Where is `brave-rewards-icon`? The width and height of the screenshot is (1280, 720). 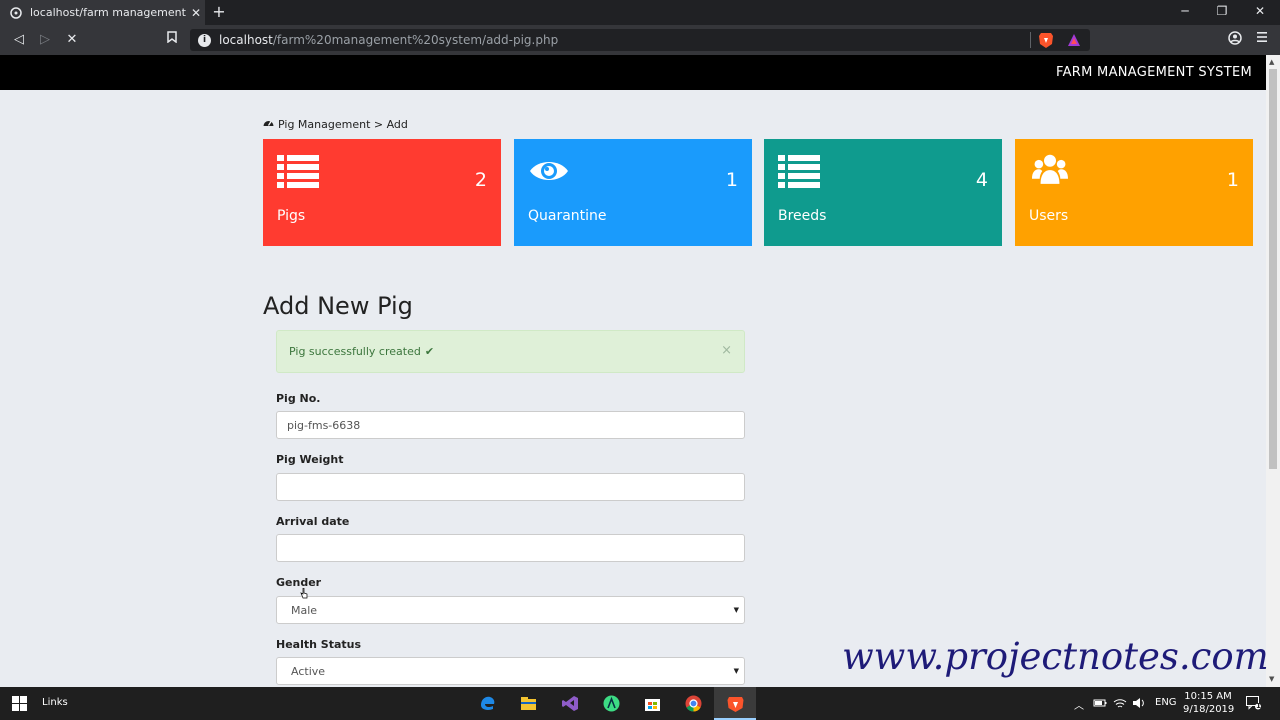
brave-rewards-icon is located at coordinates (1074, 40).